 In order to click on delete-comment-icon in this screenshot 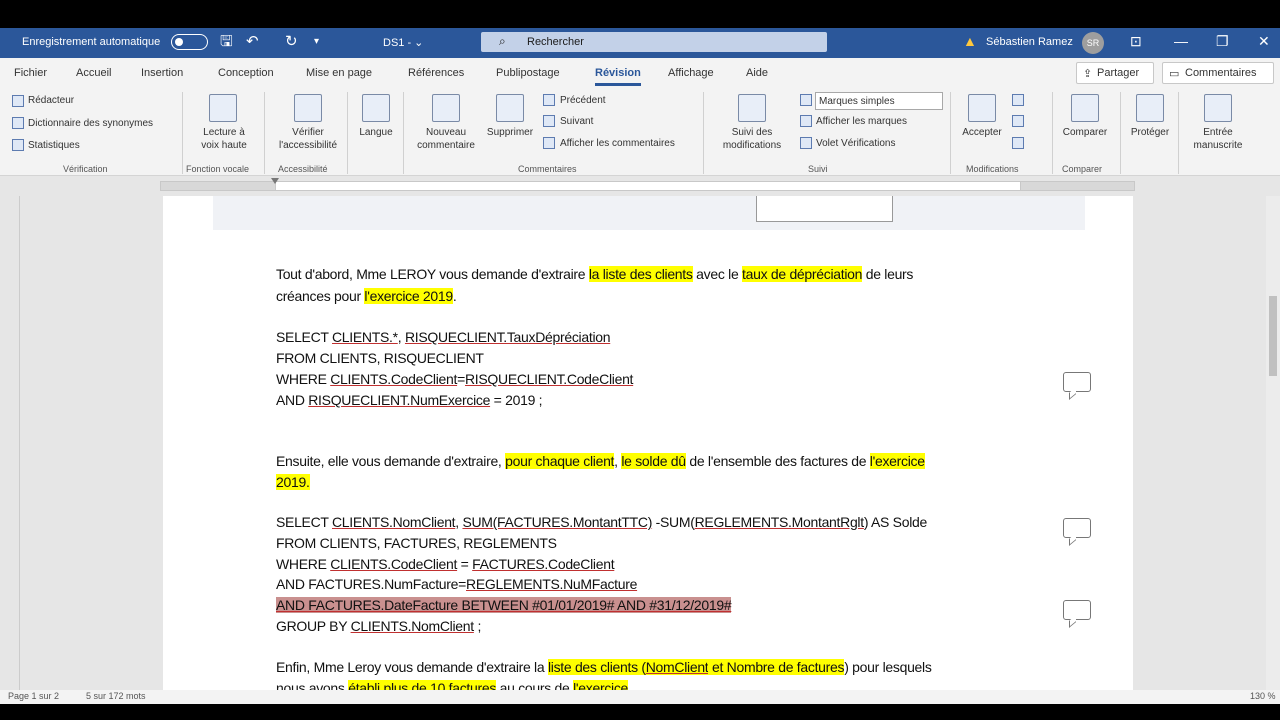, I will do `click(510, 108)`.